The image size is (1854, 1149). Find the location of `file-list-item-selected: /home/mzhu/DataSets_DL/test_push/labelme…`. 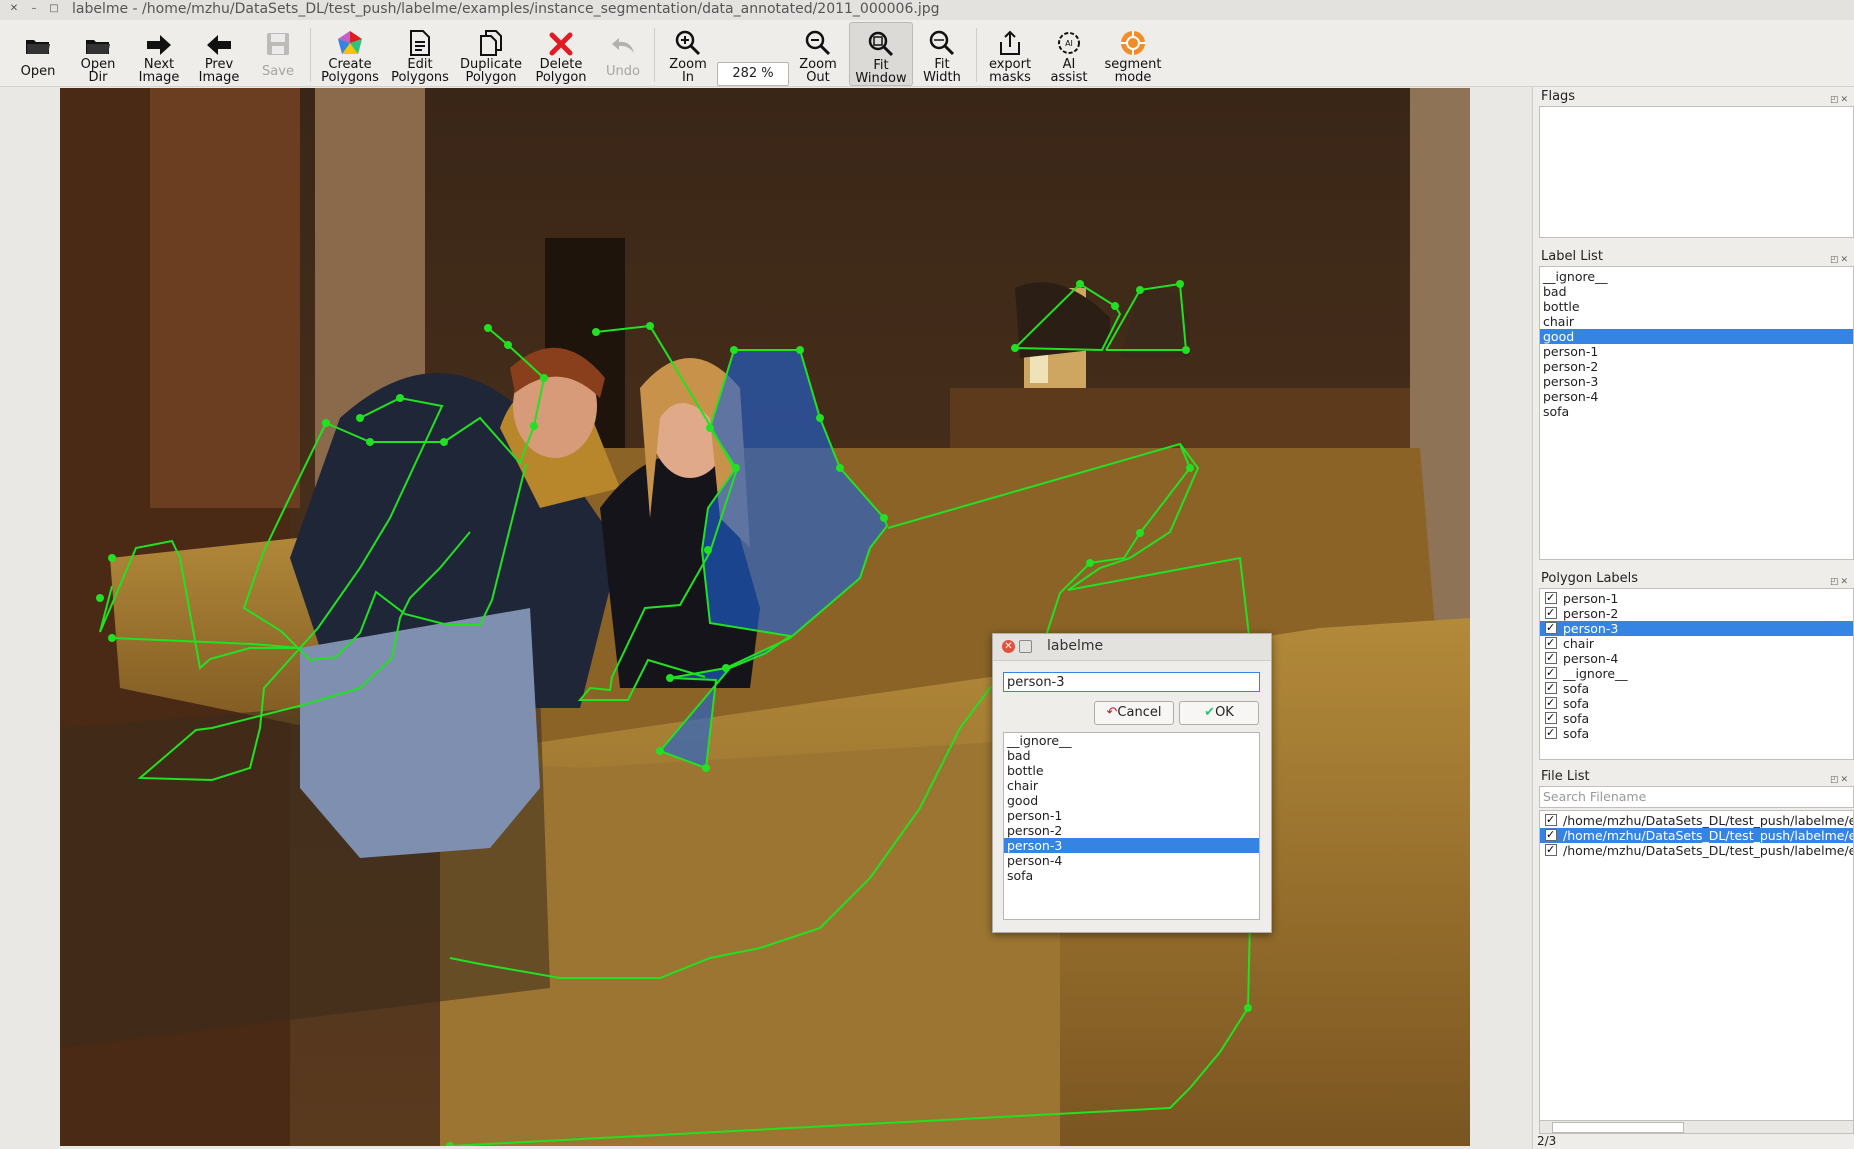

file-list-item-selected: /home/mzhu/DataSets_DL/test_push/labelme… is located at coordinates (1696, 835).